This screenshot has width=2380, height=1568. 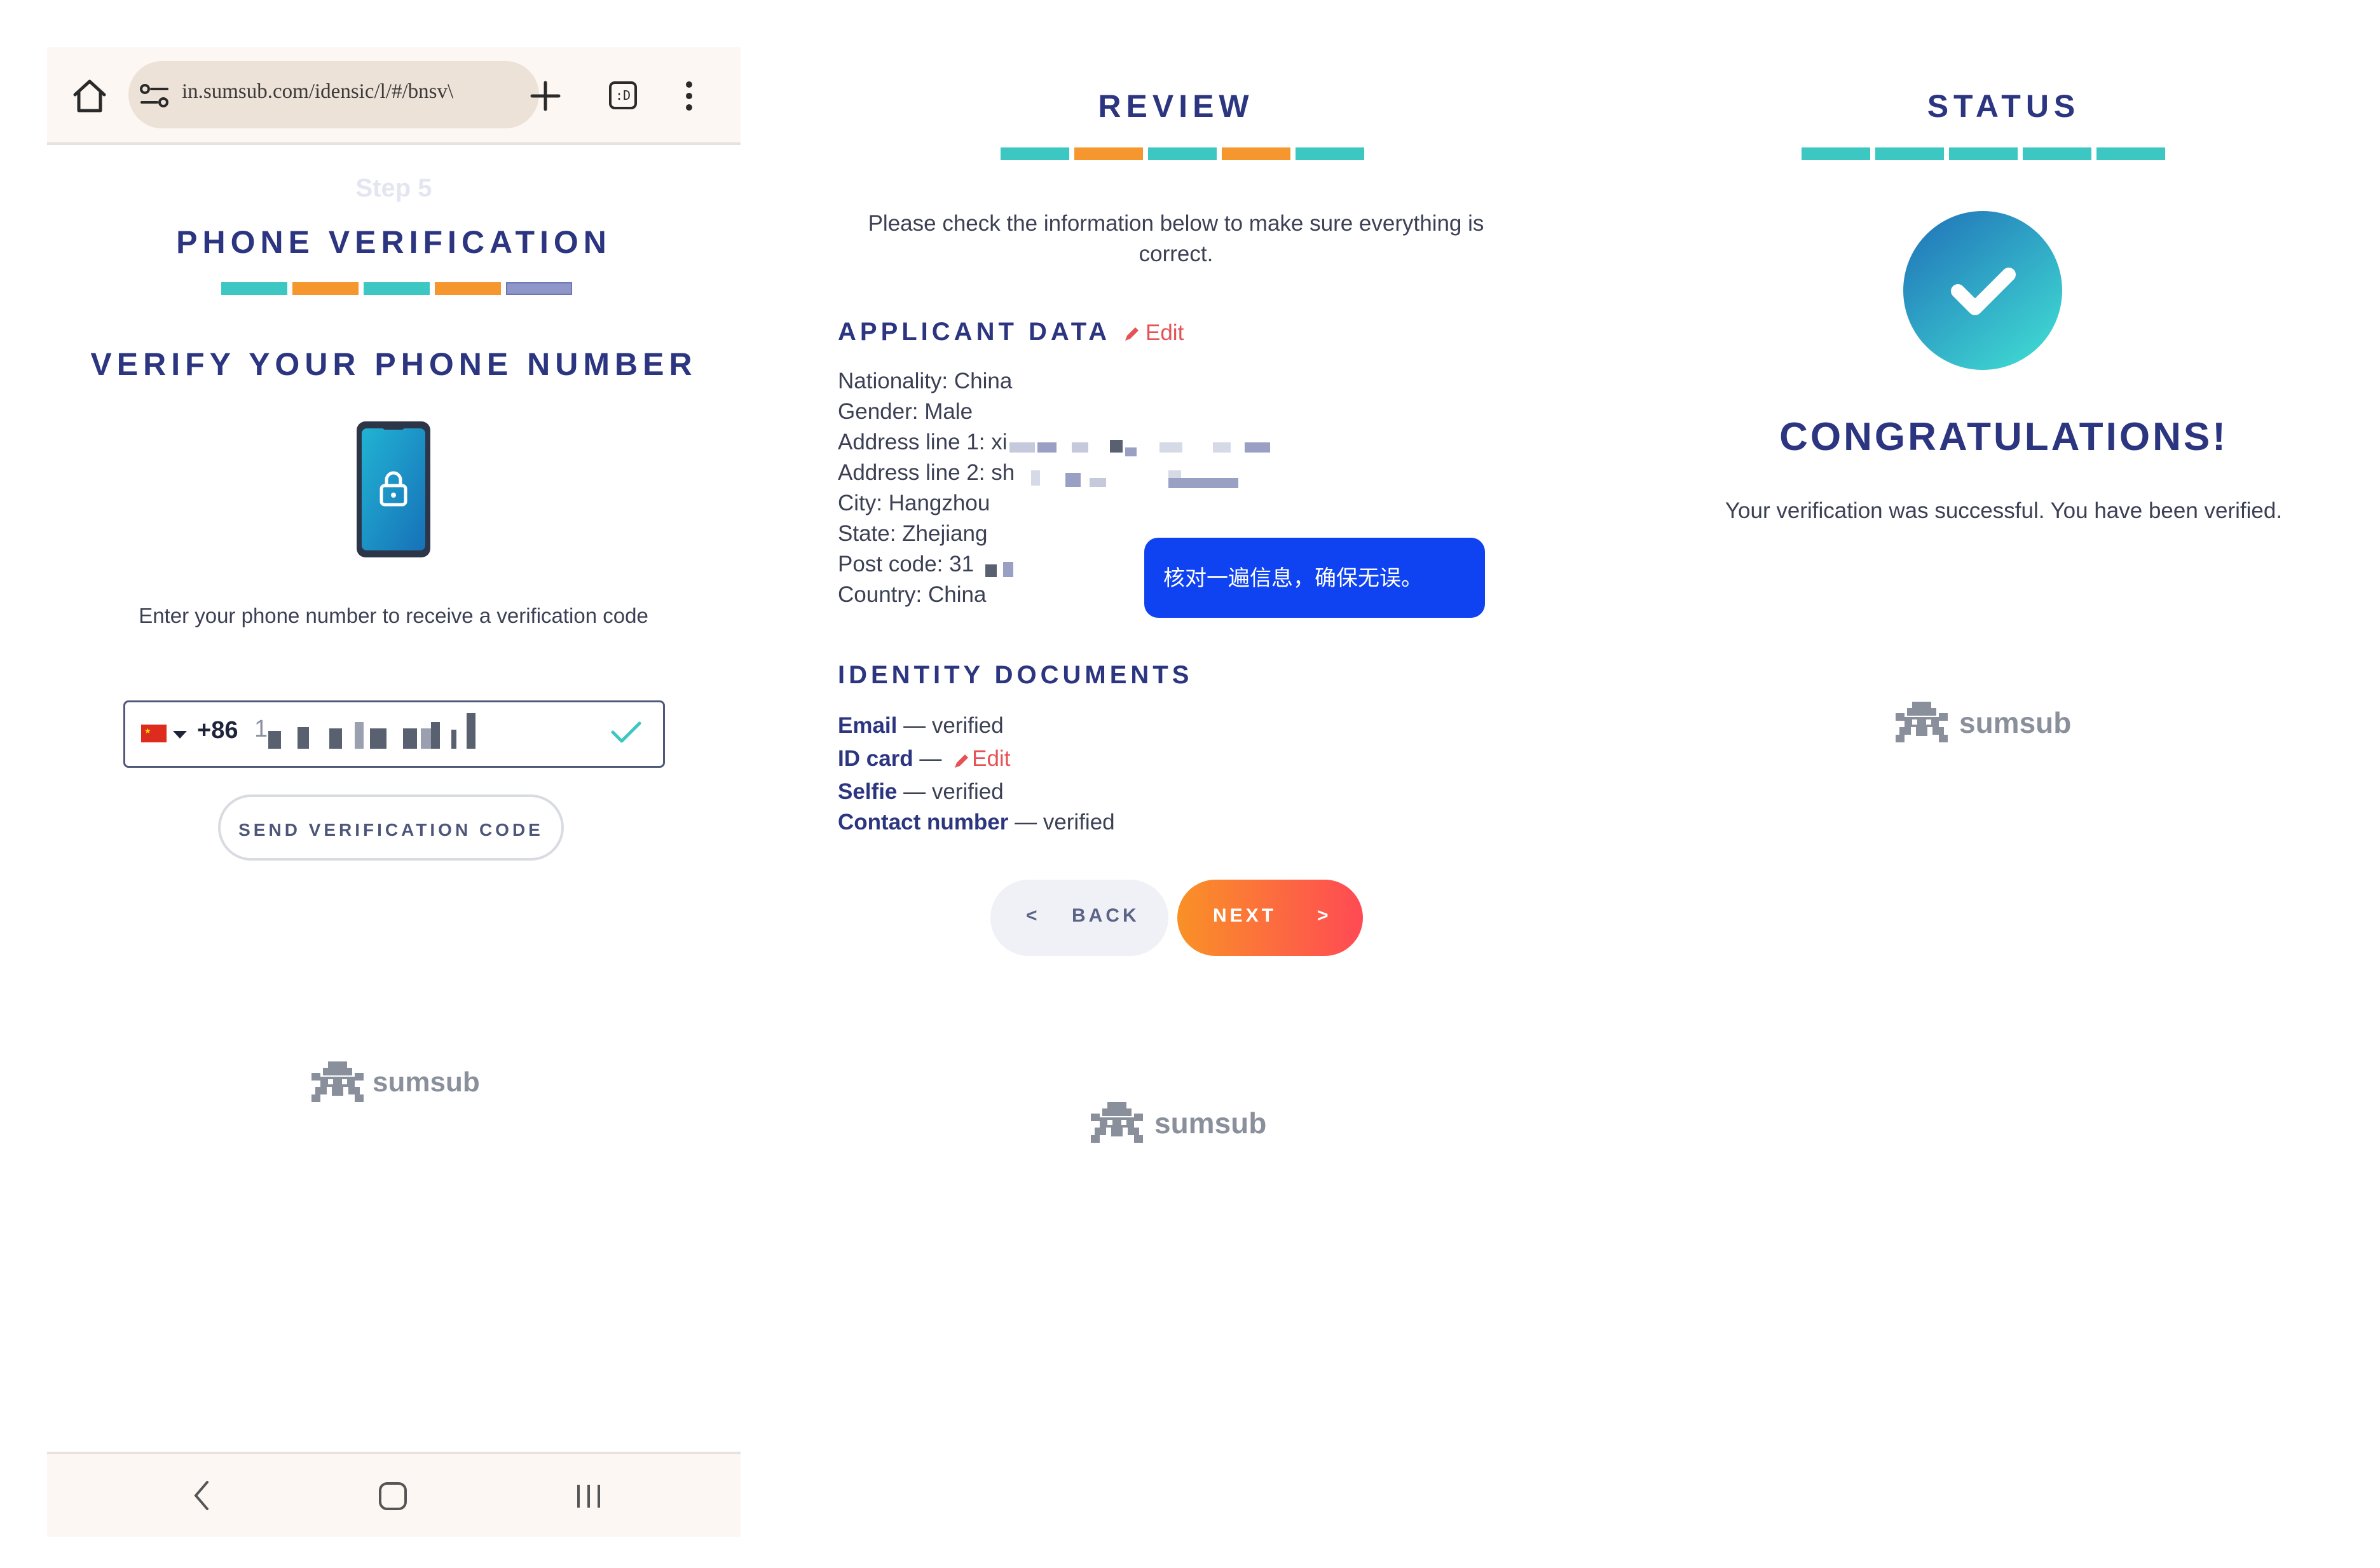 I want to click on field-address-line-1: Address line 1: xi, so click(x=923, y=442).